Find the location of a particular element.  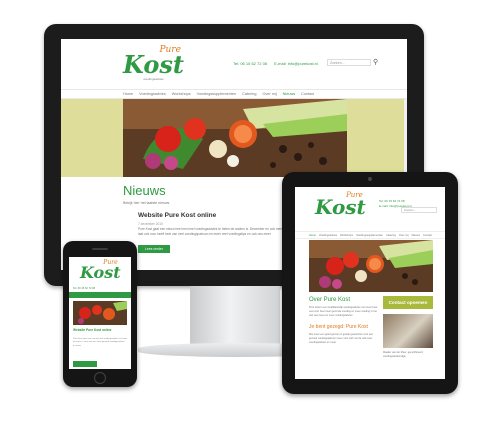

desktop-nav-item-over-mij: Over mij is located at coordinates (270, 94).